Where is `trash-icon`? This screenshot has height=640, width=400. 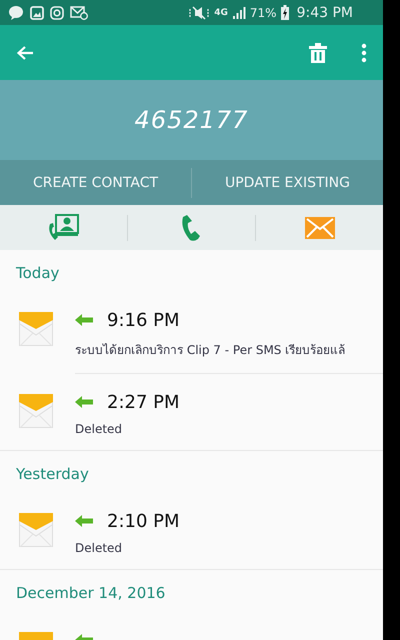
trash-icon is located at coordinates (318, 52).